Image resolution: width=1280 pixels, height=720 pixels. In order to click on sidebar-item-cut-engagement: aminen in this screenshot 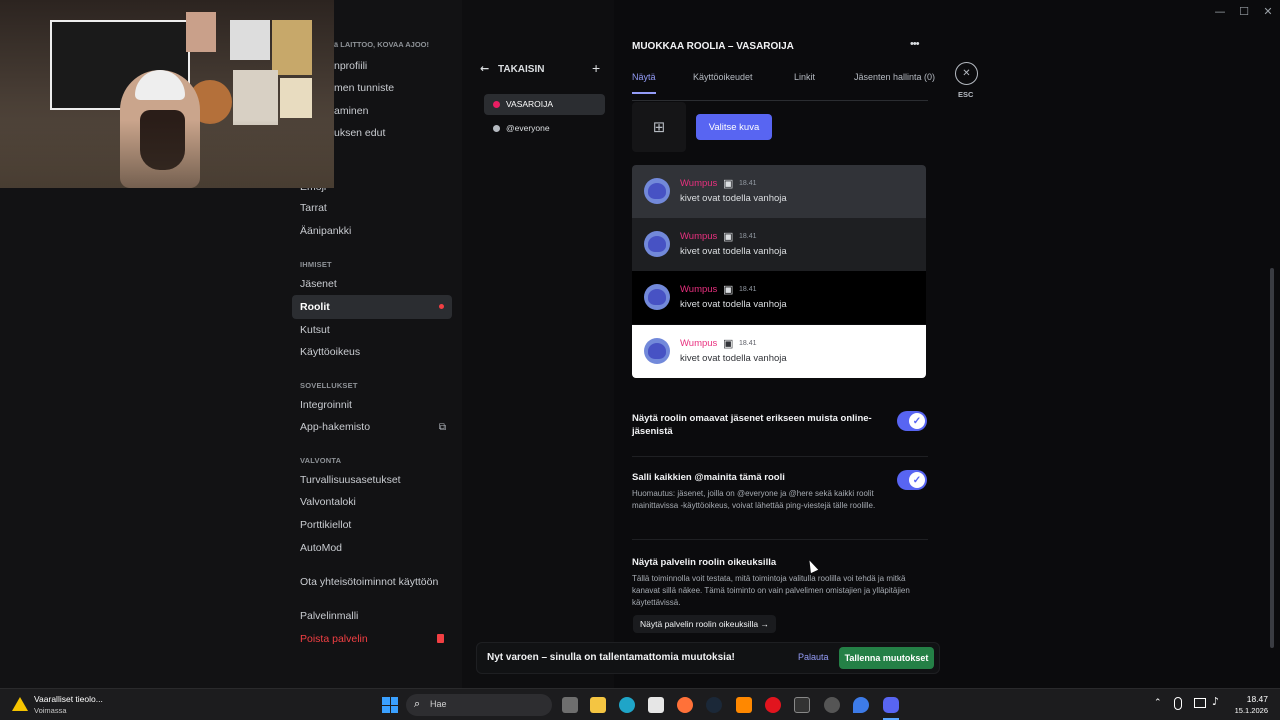, I will do `click(351, 111)`.